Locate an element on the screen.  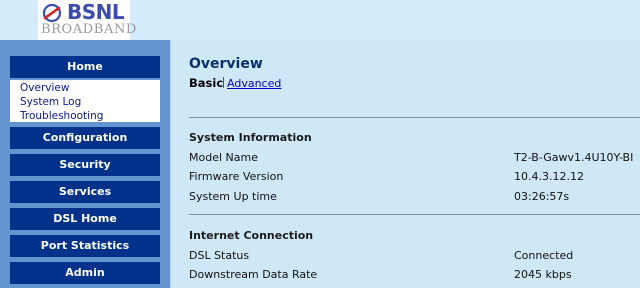
firmware-version-label: Firmware Version is located at coordinates (236, 176).